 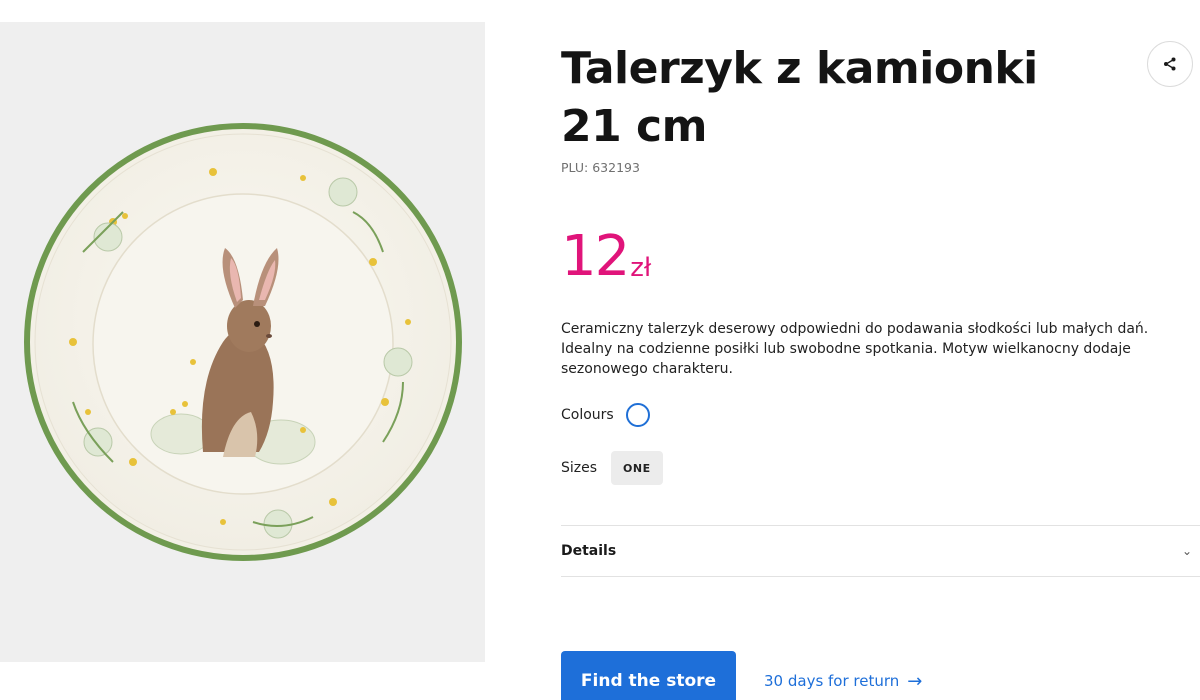 I want to click on details-label: Details, so click(x=589, y=551).